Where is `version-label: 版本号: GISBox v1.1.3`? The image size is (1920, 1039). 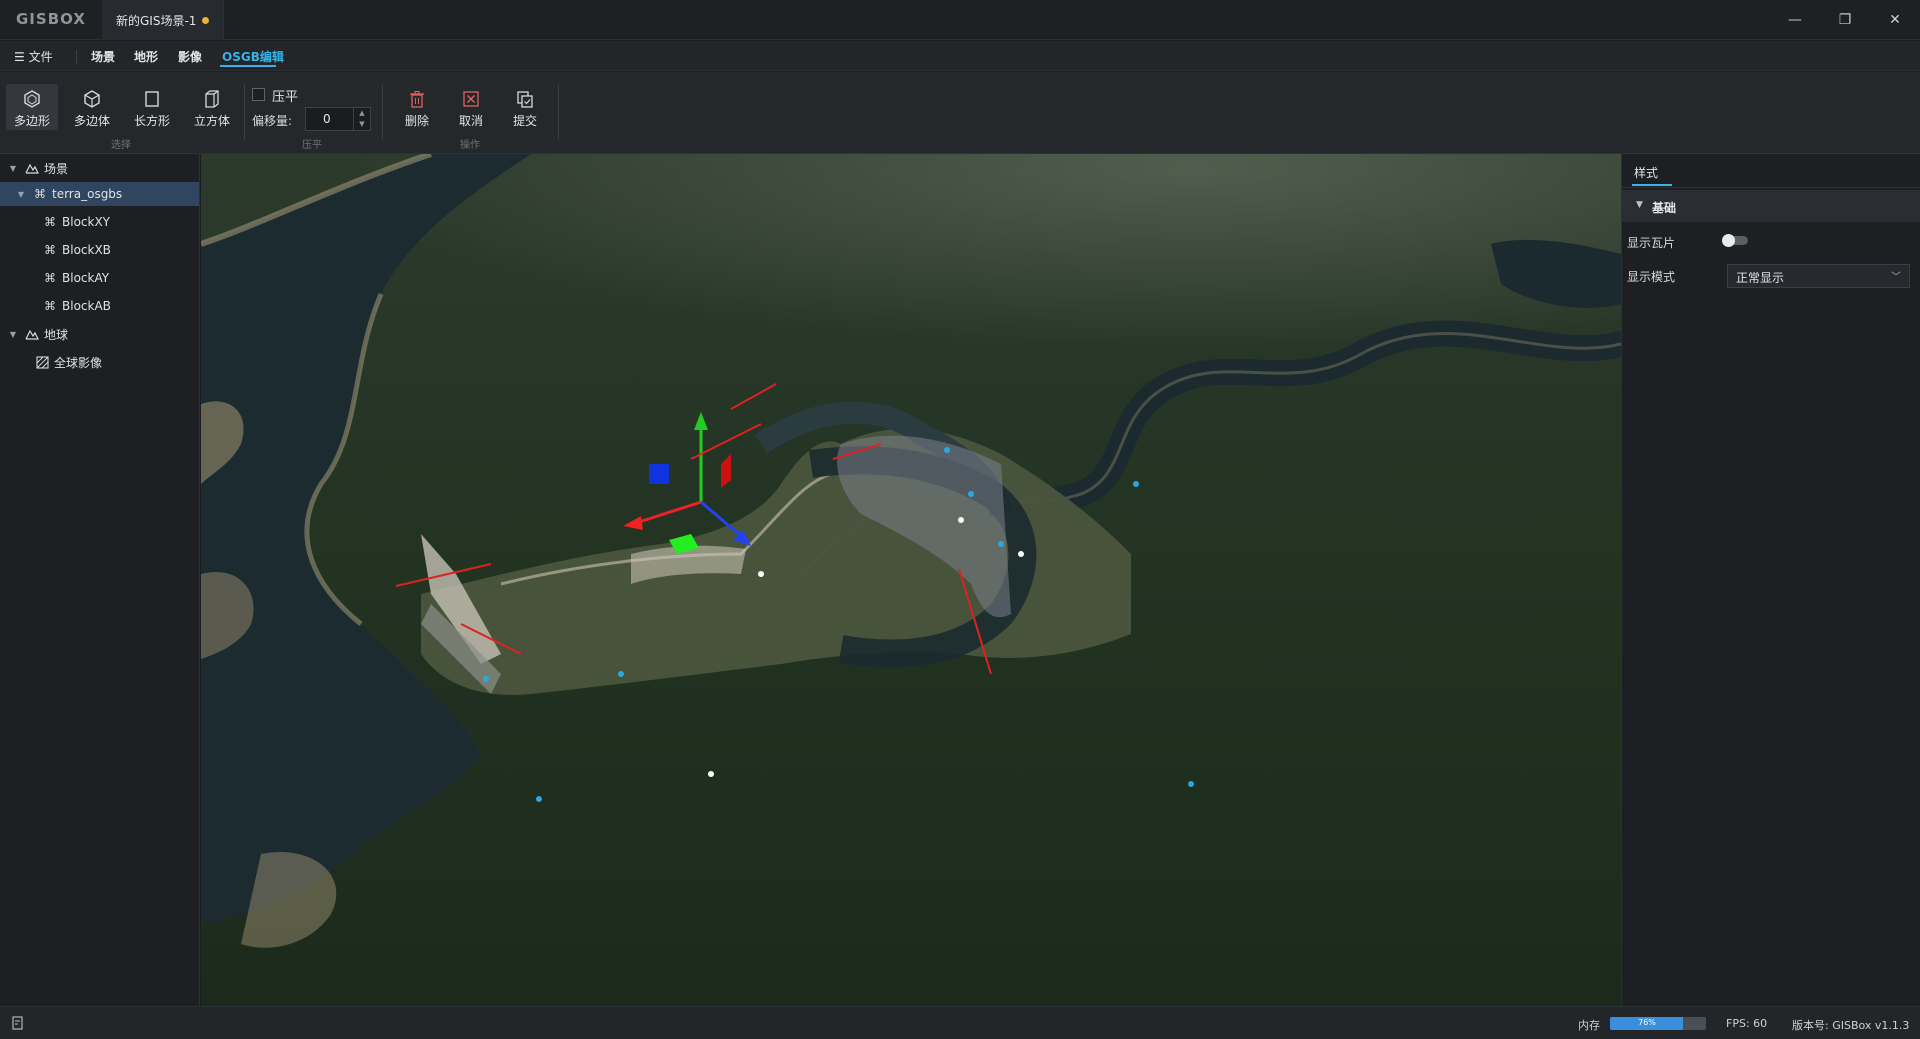 version-label: 版本号: GISBox v1.1.3 is located at coordinates (1851, 1025).